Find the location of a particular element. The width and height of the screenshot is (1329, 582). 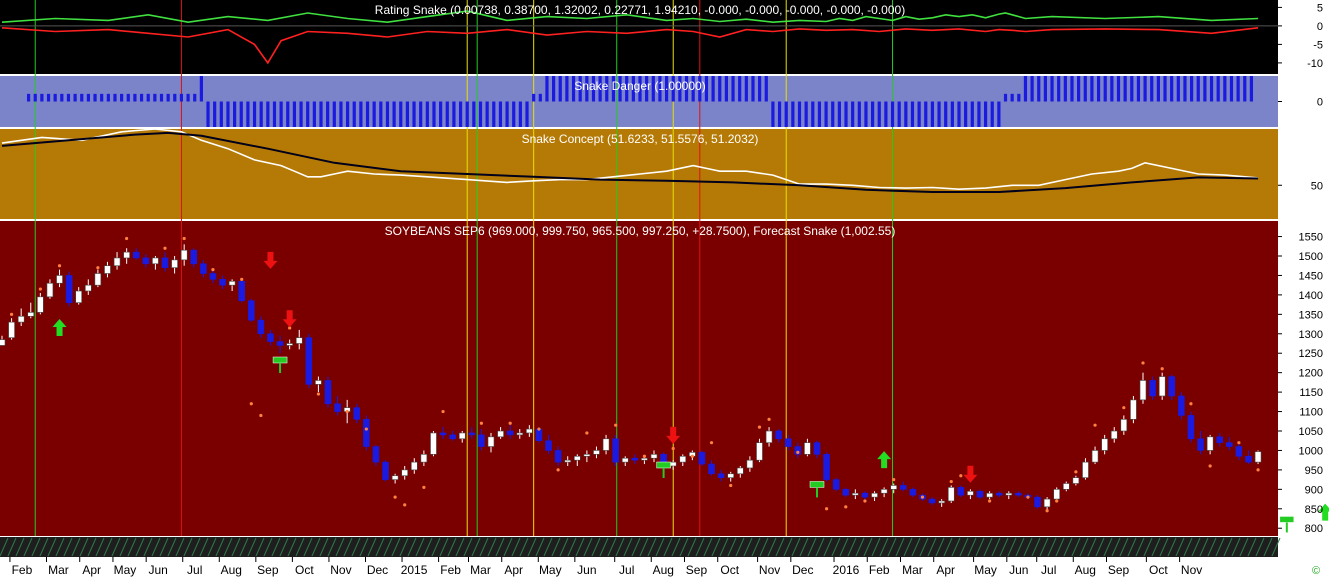

month-label-9: Nov is located at coordinates (340, 570).